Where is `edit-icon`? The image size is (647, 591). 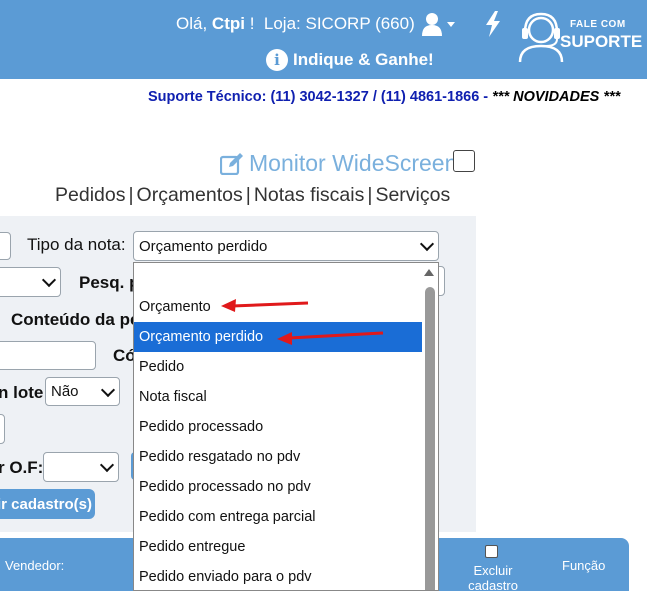 edit-icon is located at coordinates (231, 163).